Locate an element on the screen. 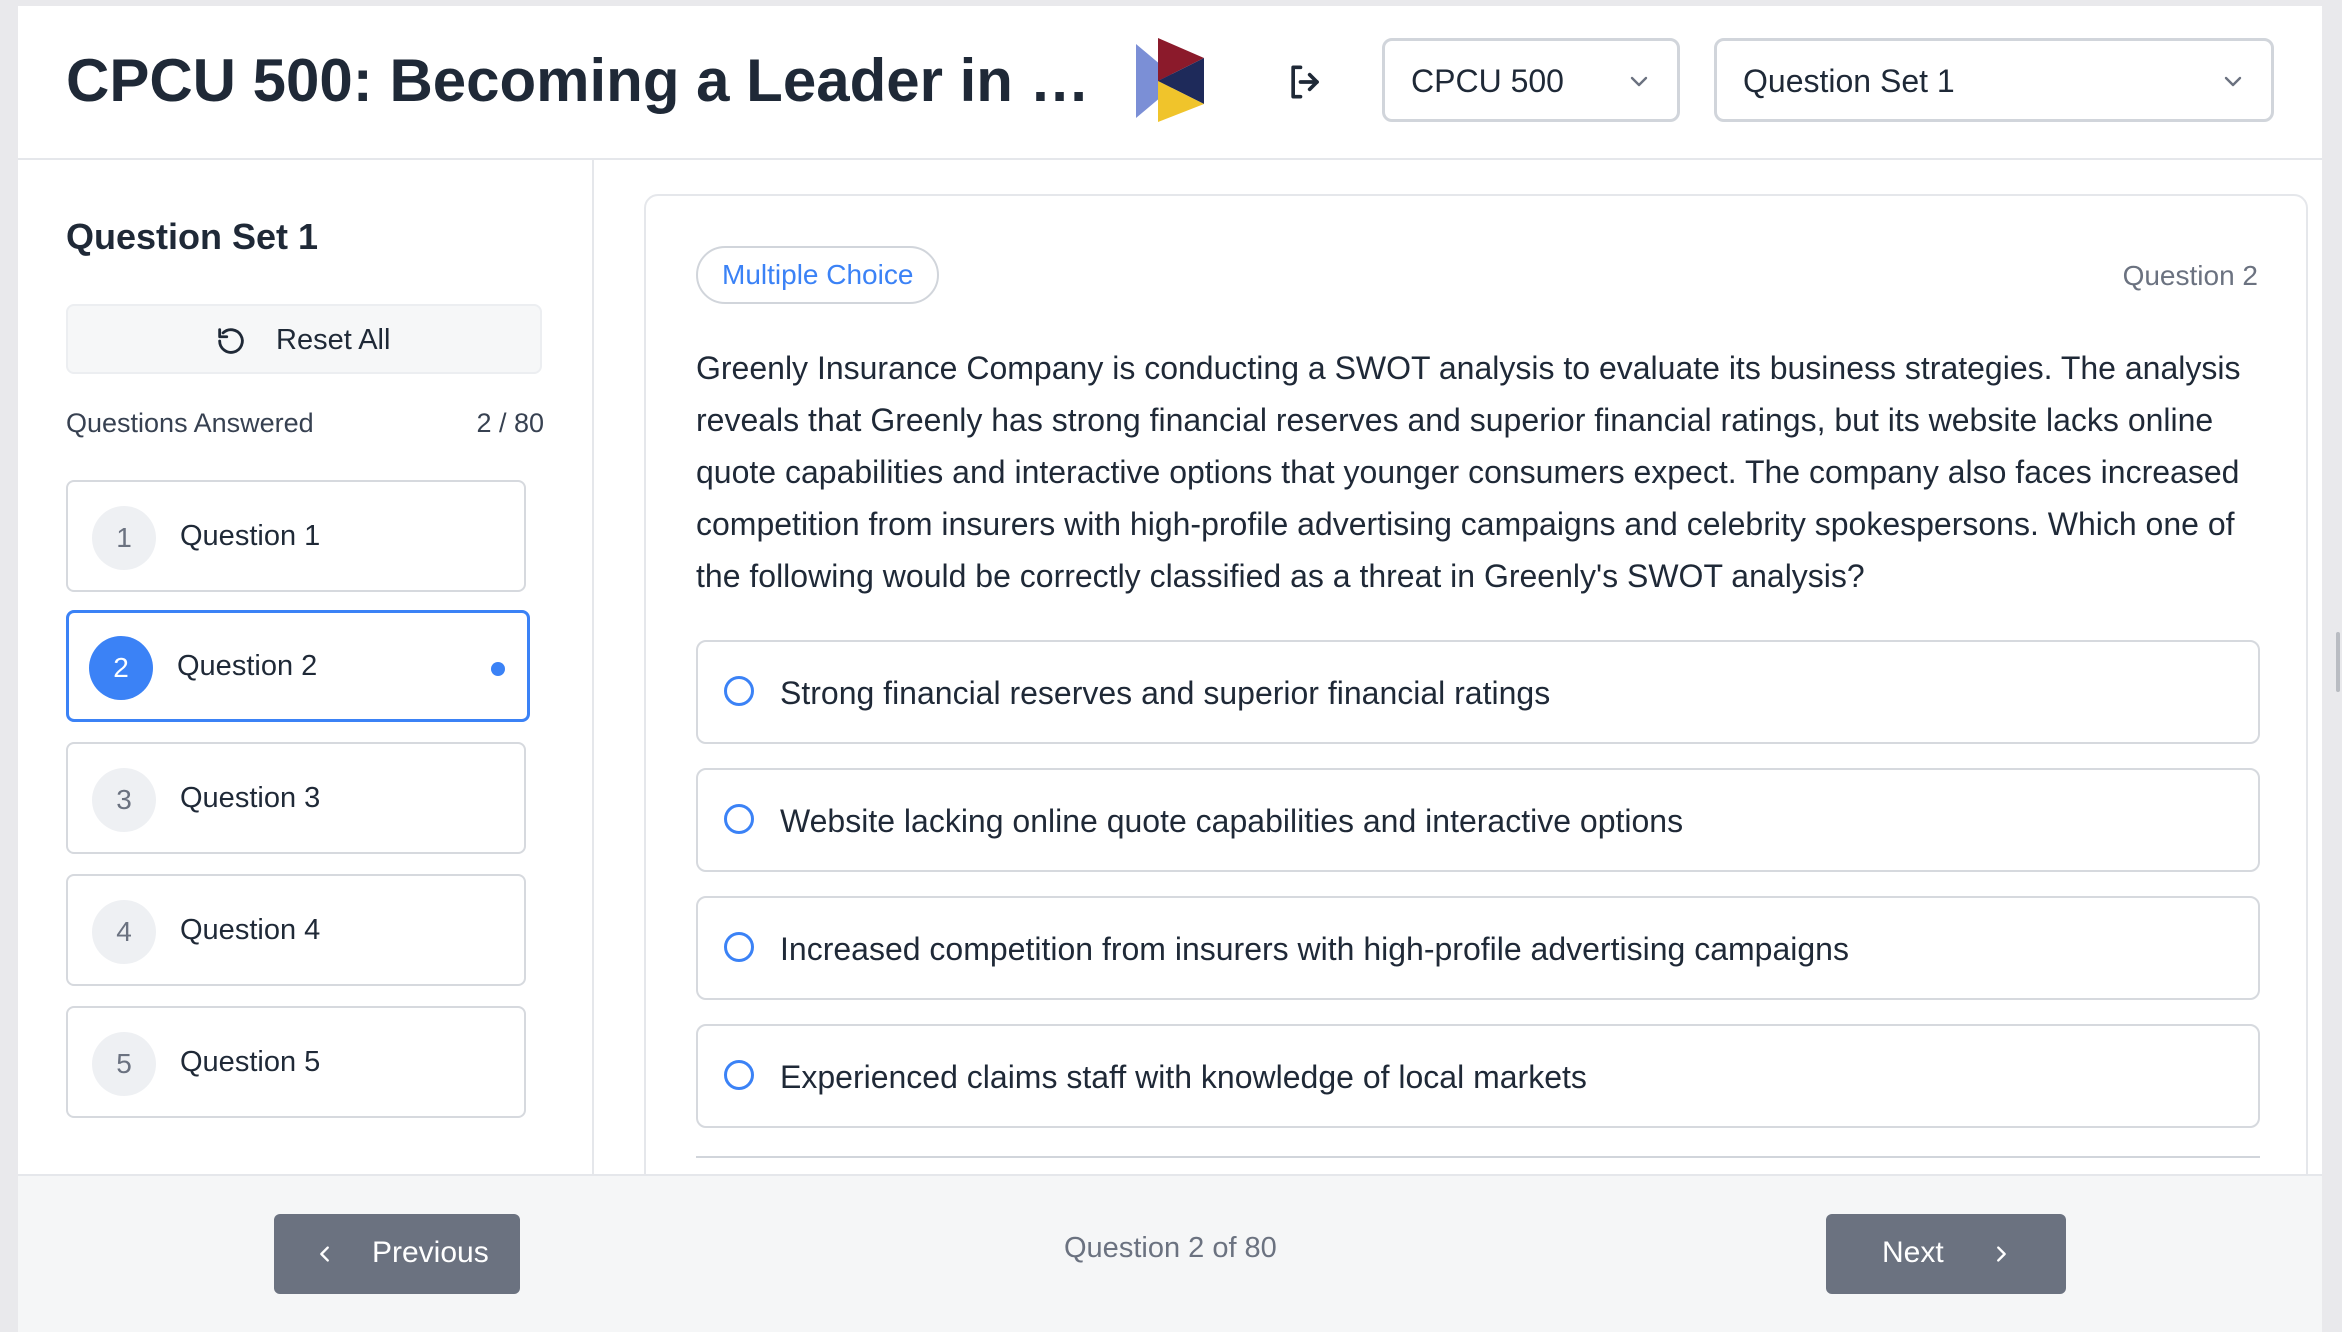  question-list-item: 4 Question 4 is located at coordinates (296, 930).